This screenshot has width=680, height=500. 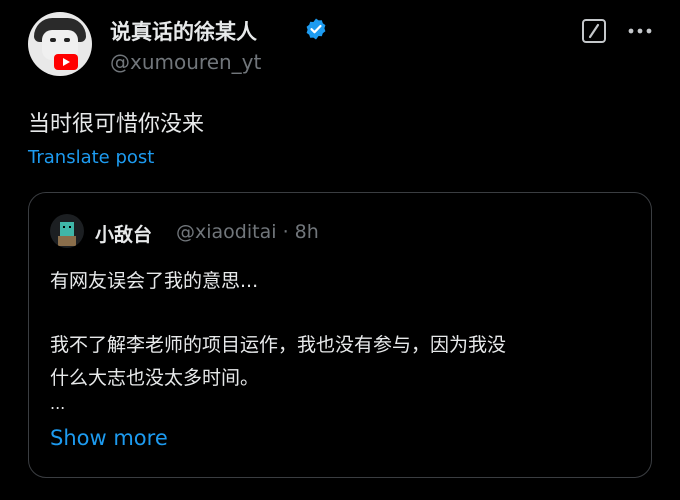 I want to click on quote-handle: @xiaoditai, so click(x=226, y=232).